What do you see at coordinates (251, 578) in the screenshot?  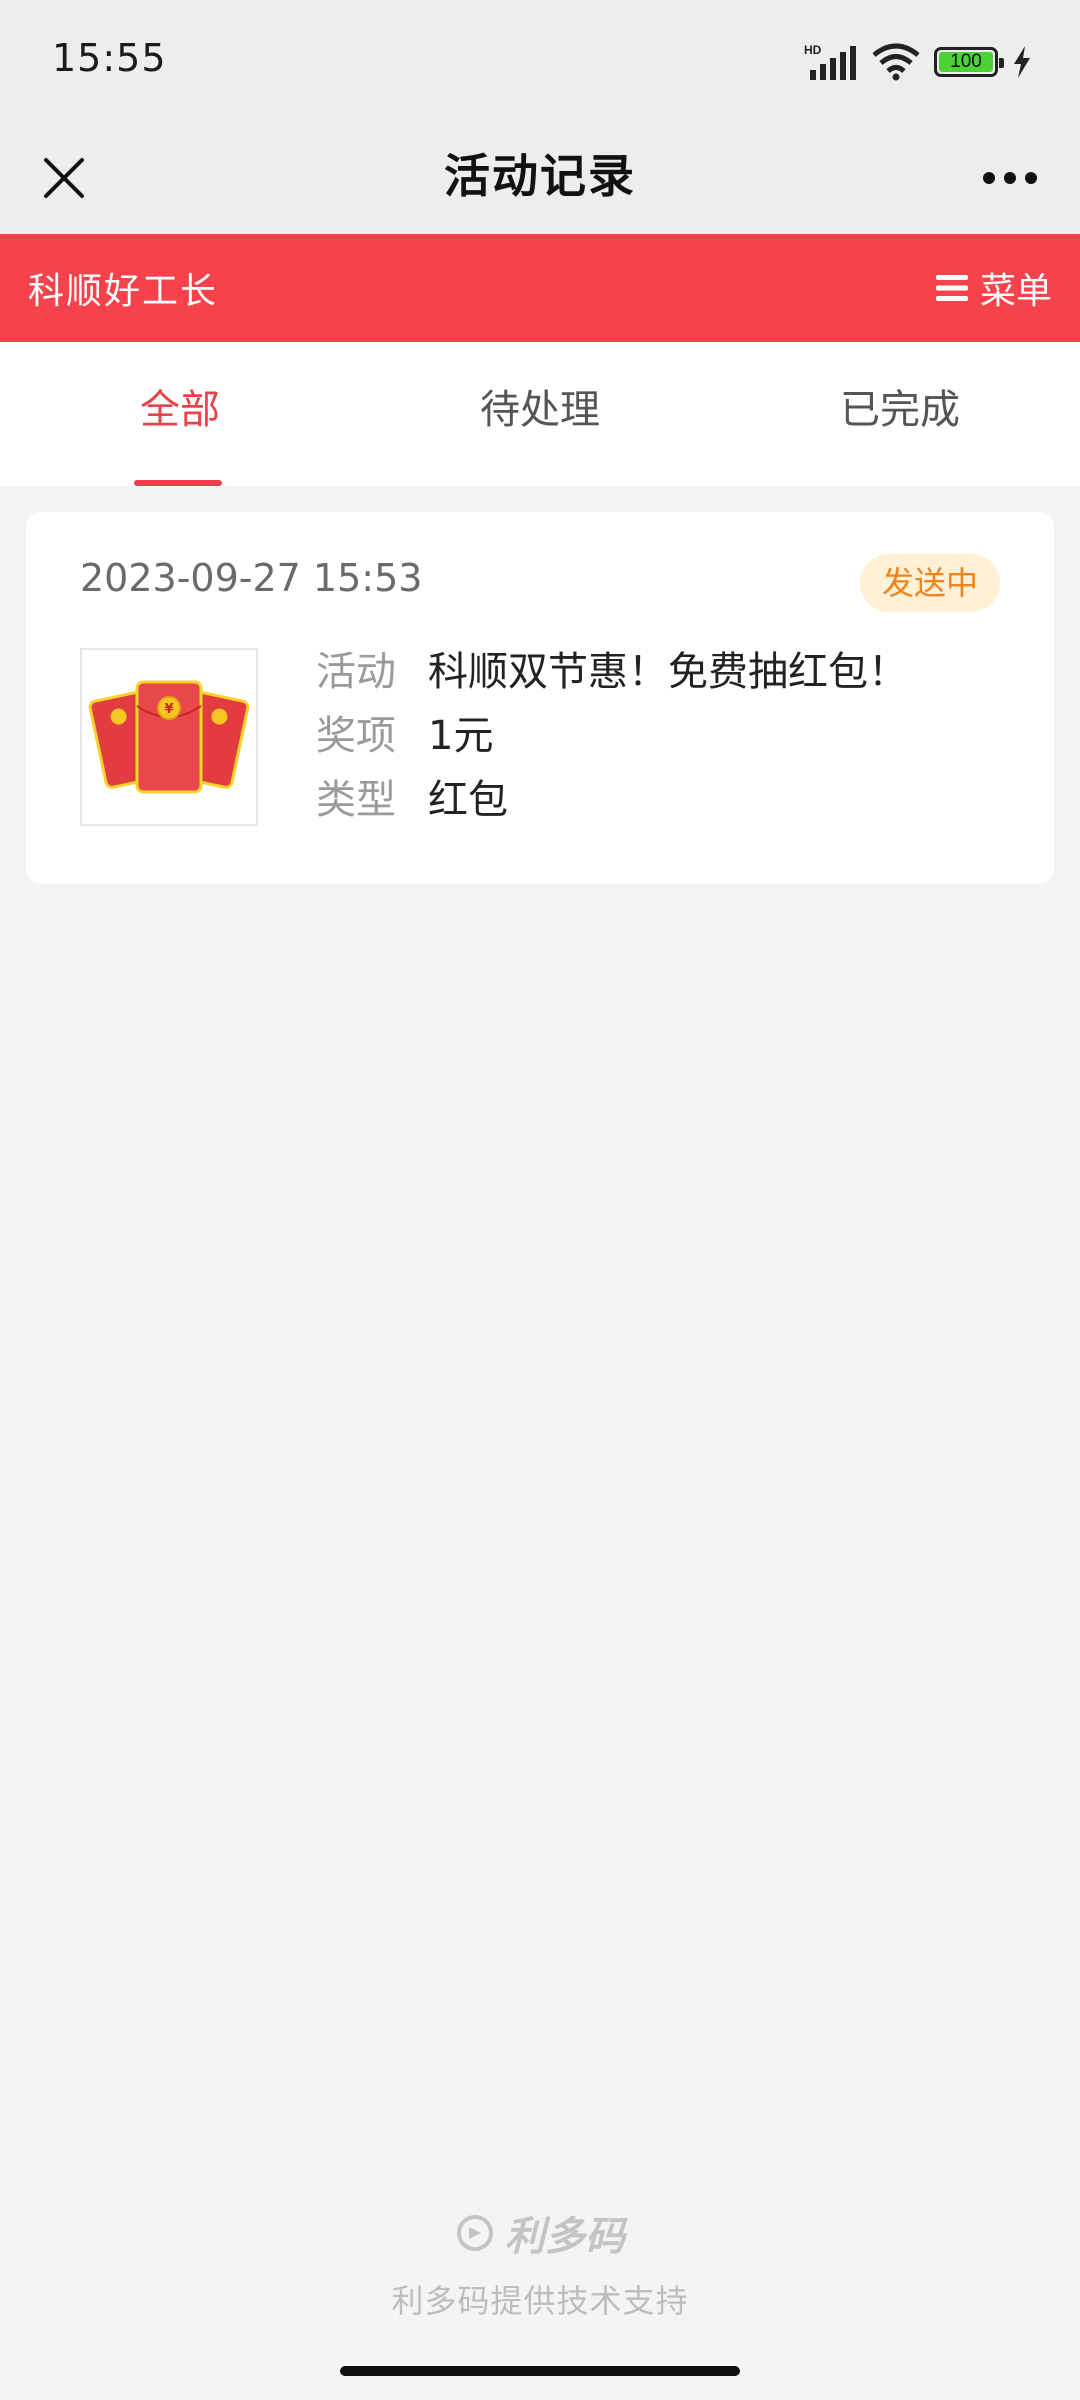 I see `record-date: 2023-09-27 15:53` at bounding box center [251, 578].